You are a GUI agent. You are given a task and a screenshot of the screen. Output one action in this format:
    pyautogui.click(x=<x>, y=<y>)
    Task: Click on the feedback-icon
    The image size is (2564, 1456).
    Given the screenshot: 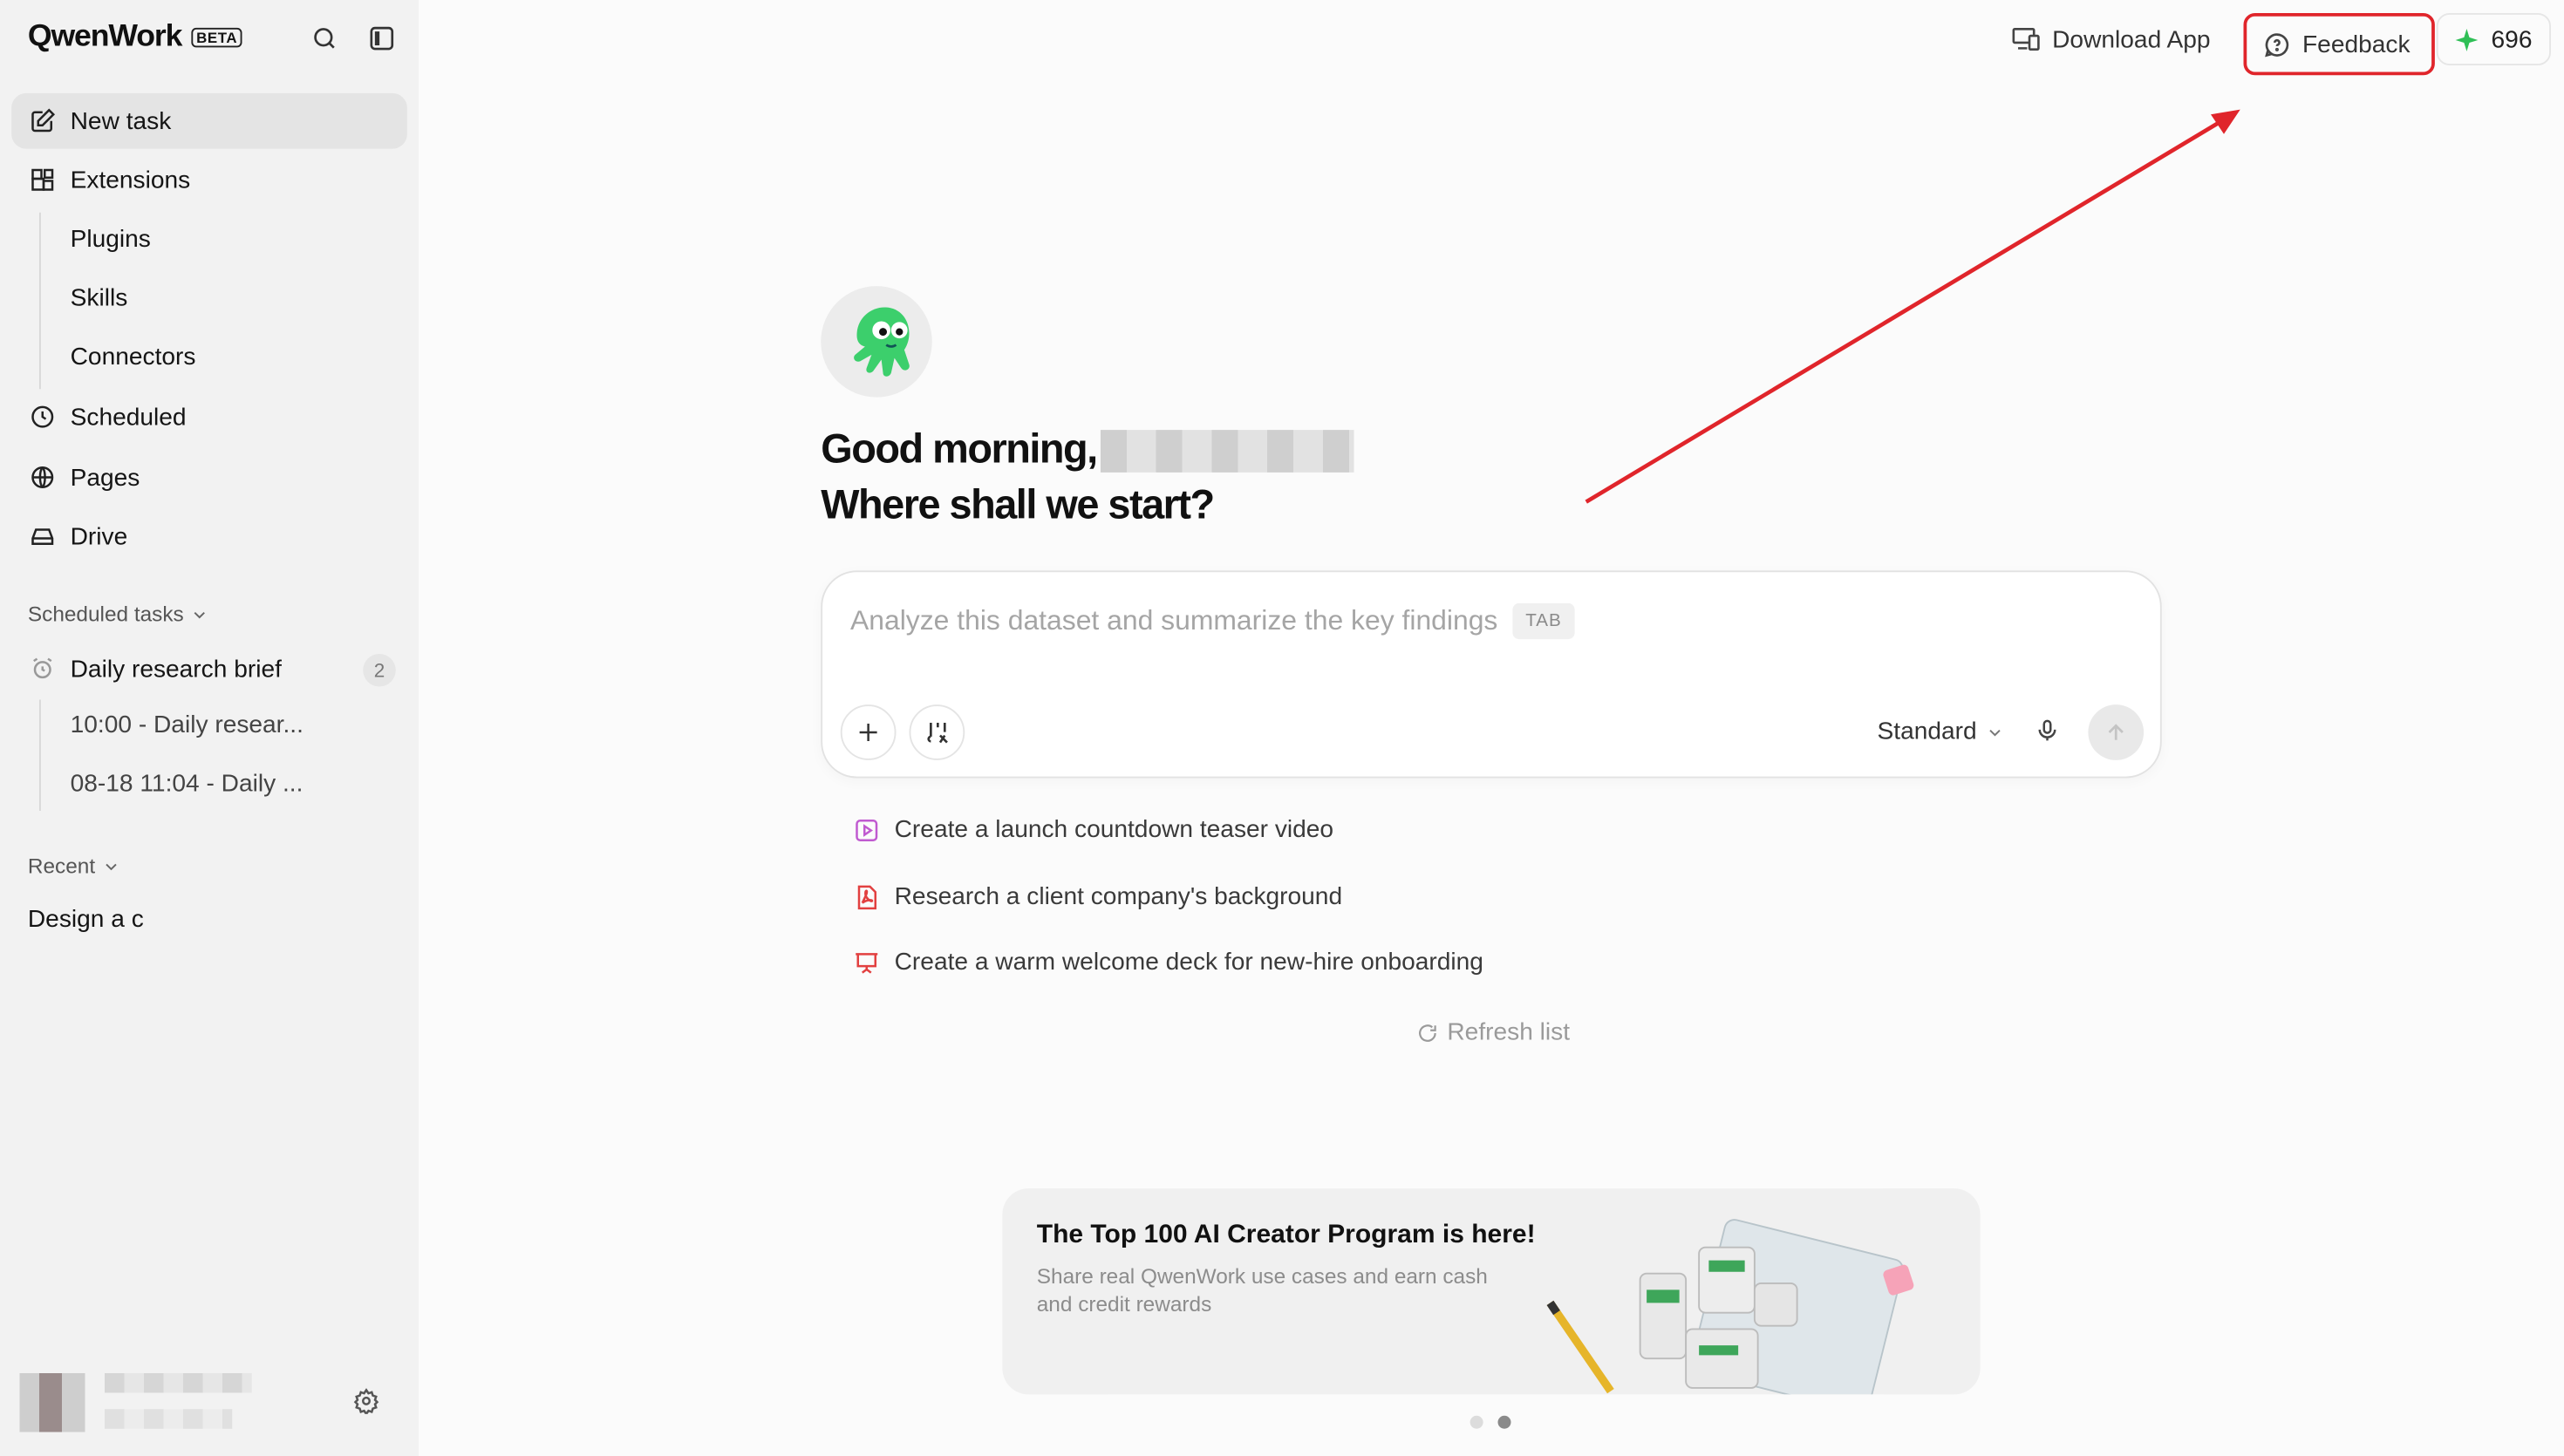 What is the action you would take?
    pyautogui.click(x=2277, y=44)
    